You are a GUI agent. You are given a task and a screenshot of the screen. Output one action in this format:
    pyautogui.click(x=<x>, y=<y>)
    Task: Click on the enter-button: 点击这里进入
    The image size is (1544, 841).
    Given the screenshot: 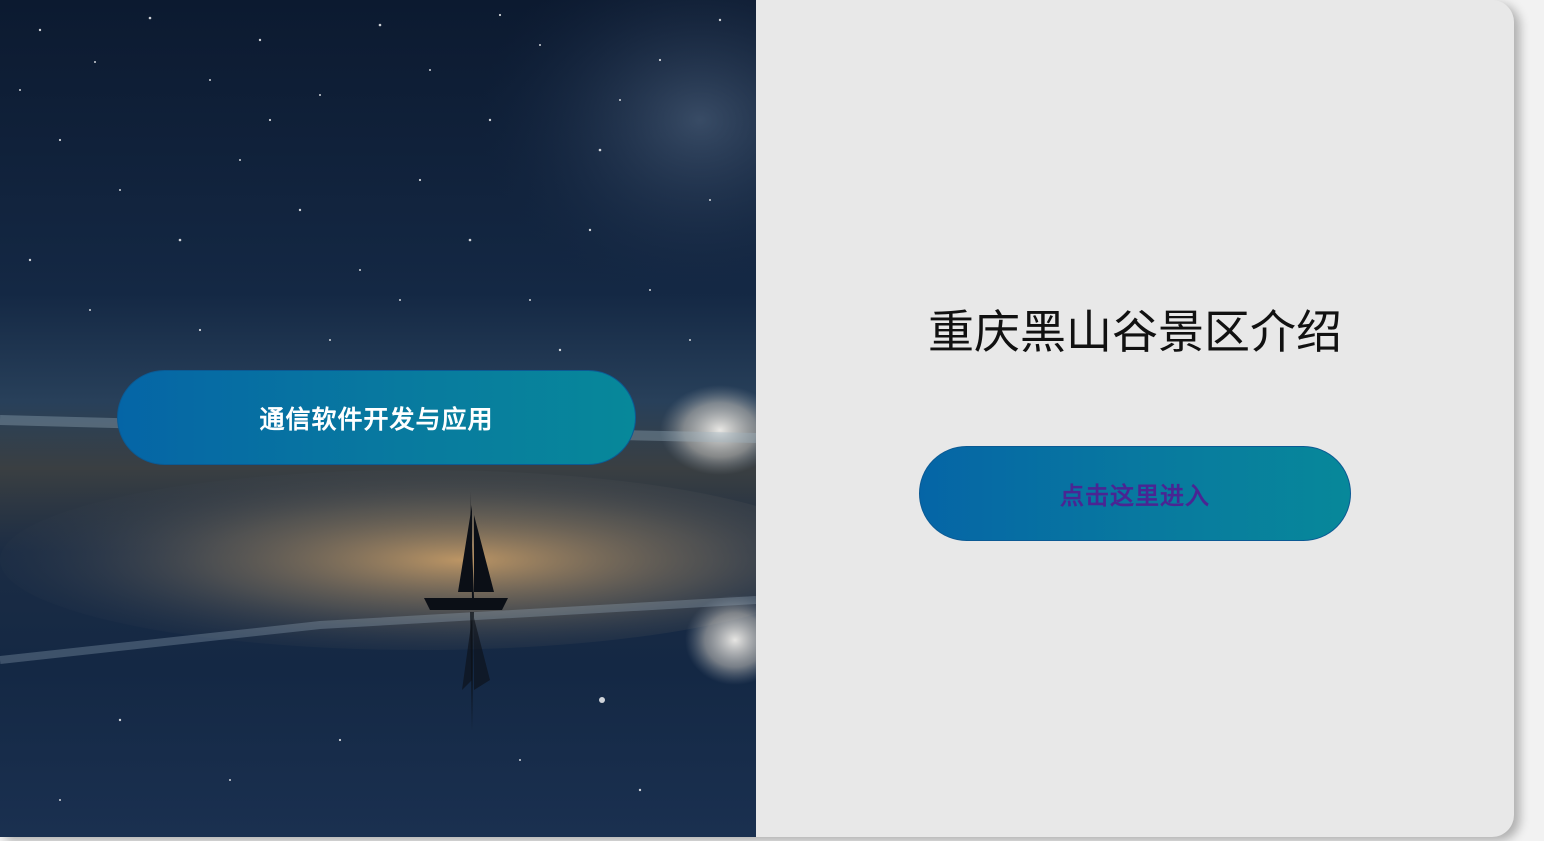 What is the action you would take?
    pyautogui.click(x=1135, y=493)
    